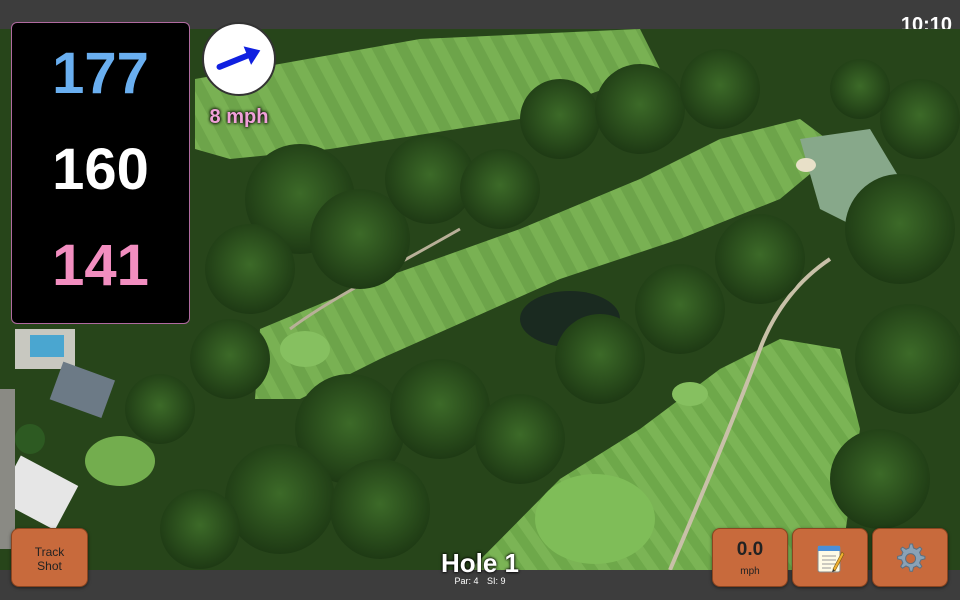 Image resolution: width=960 pixels, height=600 pixels. Describe the element at coordinates (480, 563) in the screenshot. I see `hole-title: Hole 1` at that location.